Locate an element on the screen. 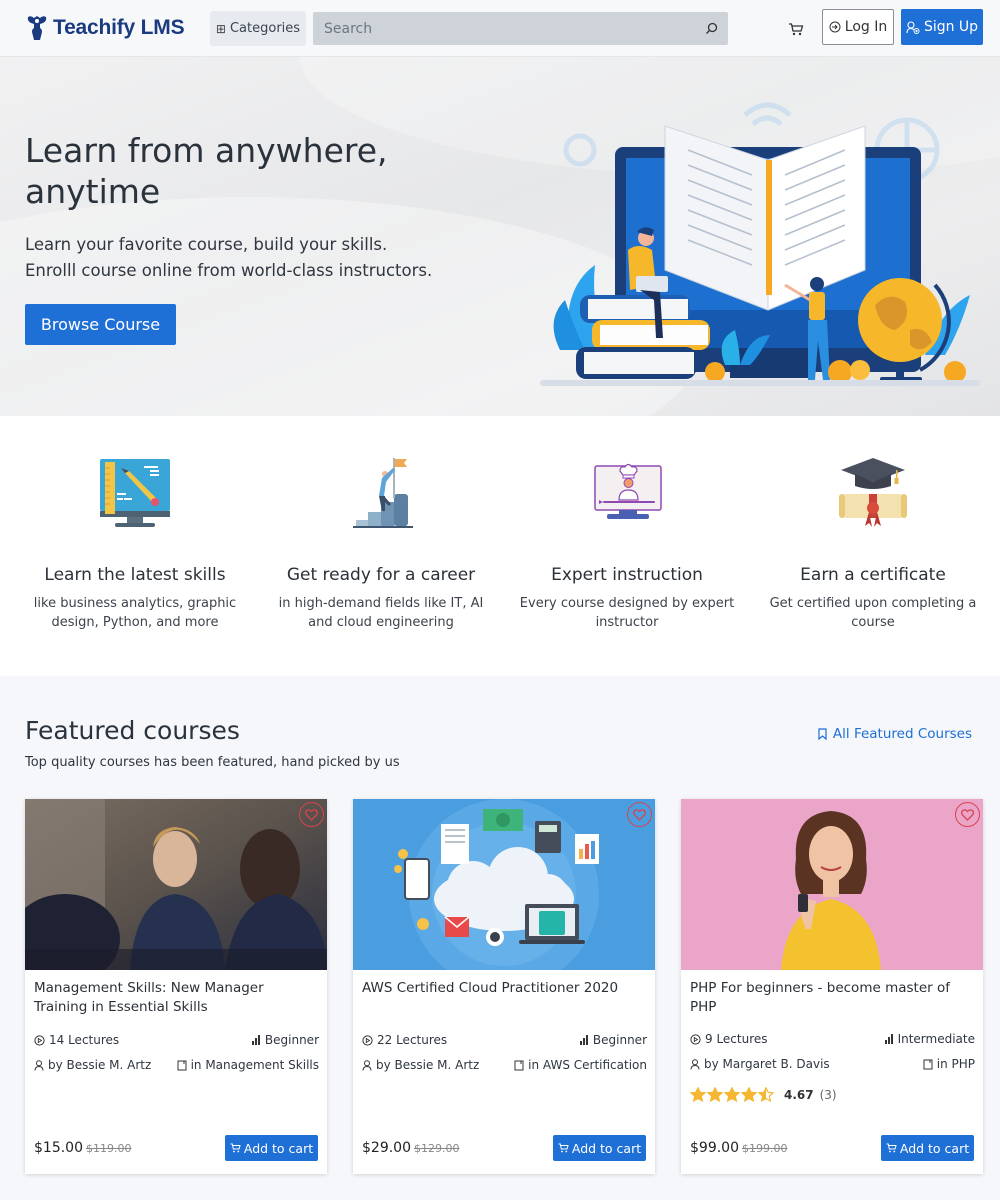  star-full-icon is located at coordinates (715, 1094).